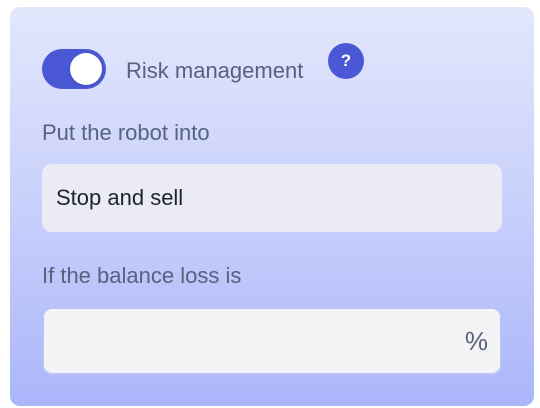  Describe the element at coordinates (476, 340) in the screenshot. I see `percent-unit: %` at that location.